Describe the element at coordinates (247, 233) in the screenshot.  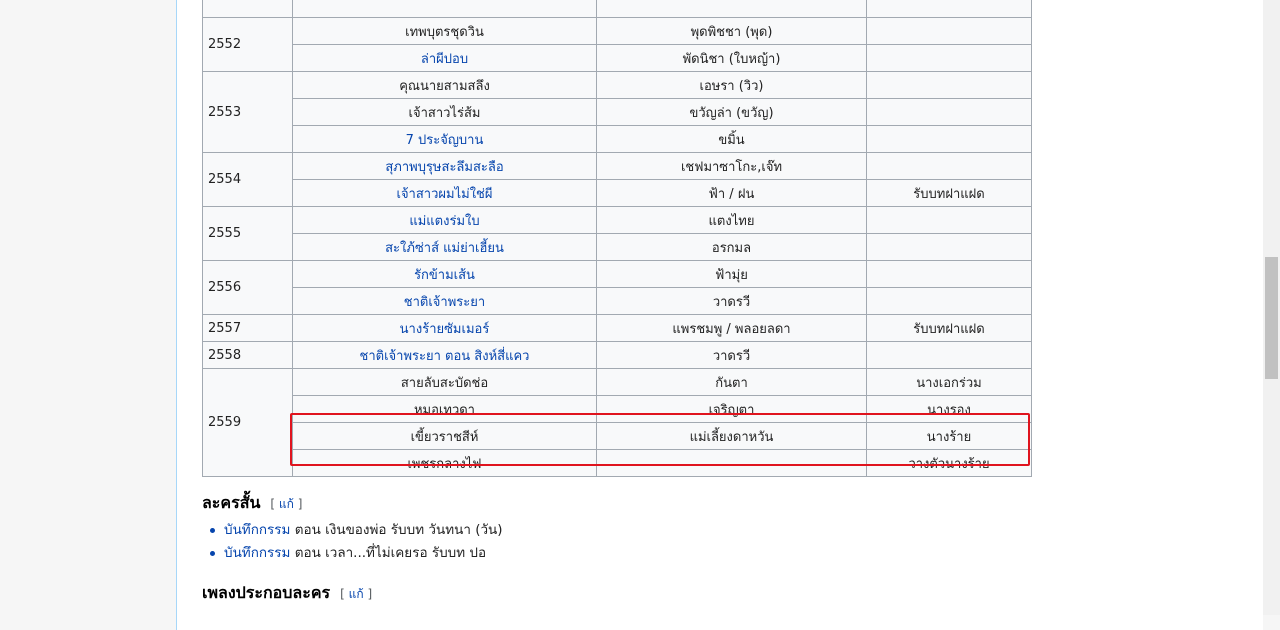
I see `year-cell: 2555` at that location.